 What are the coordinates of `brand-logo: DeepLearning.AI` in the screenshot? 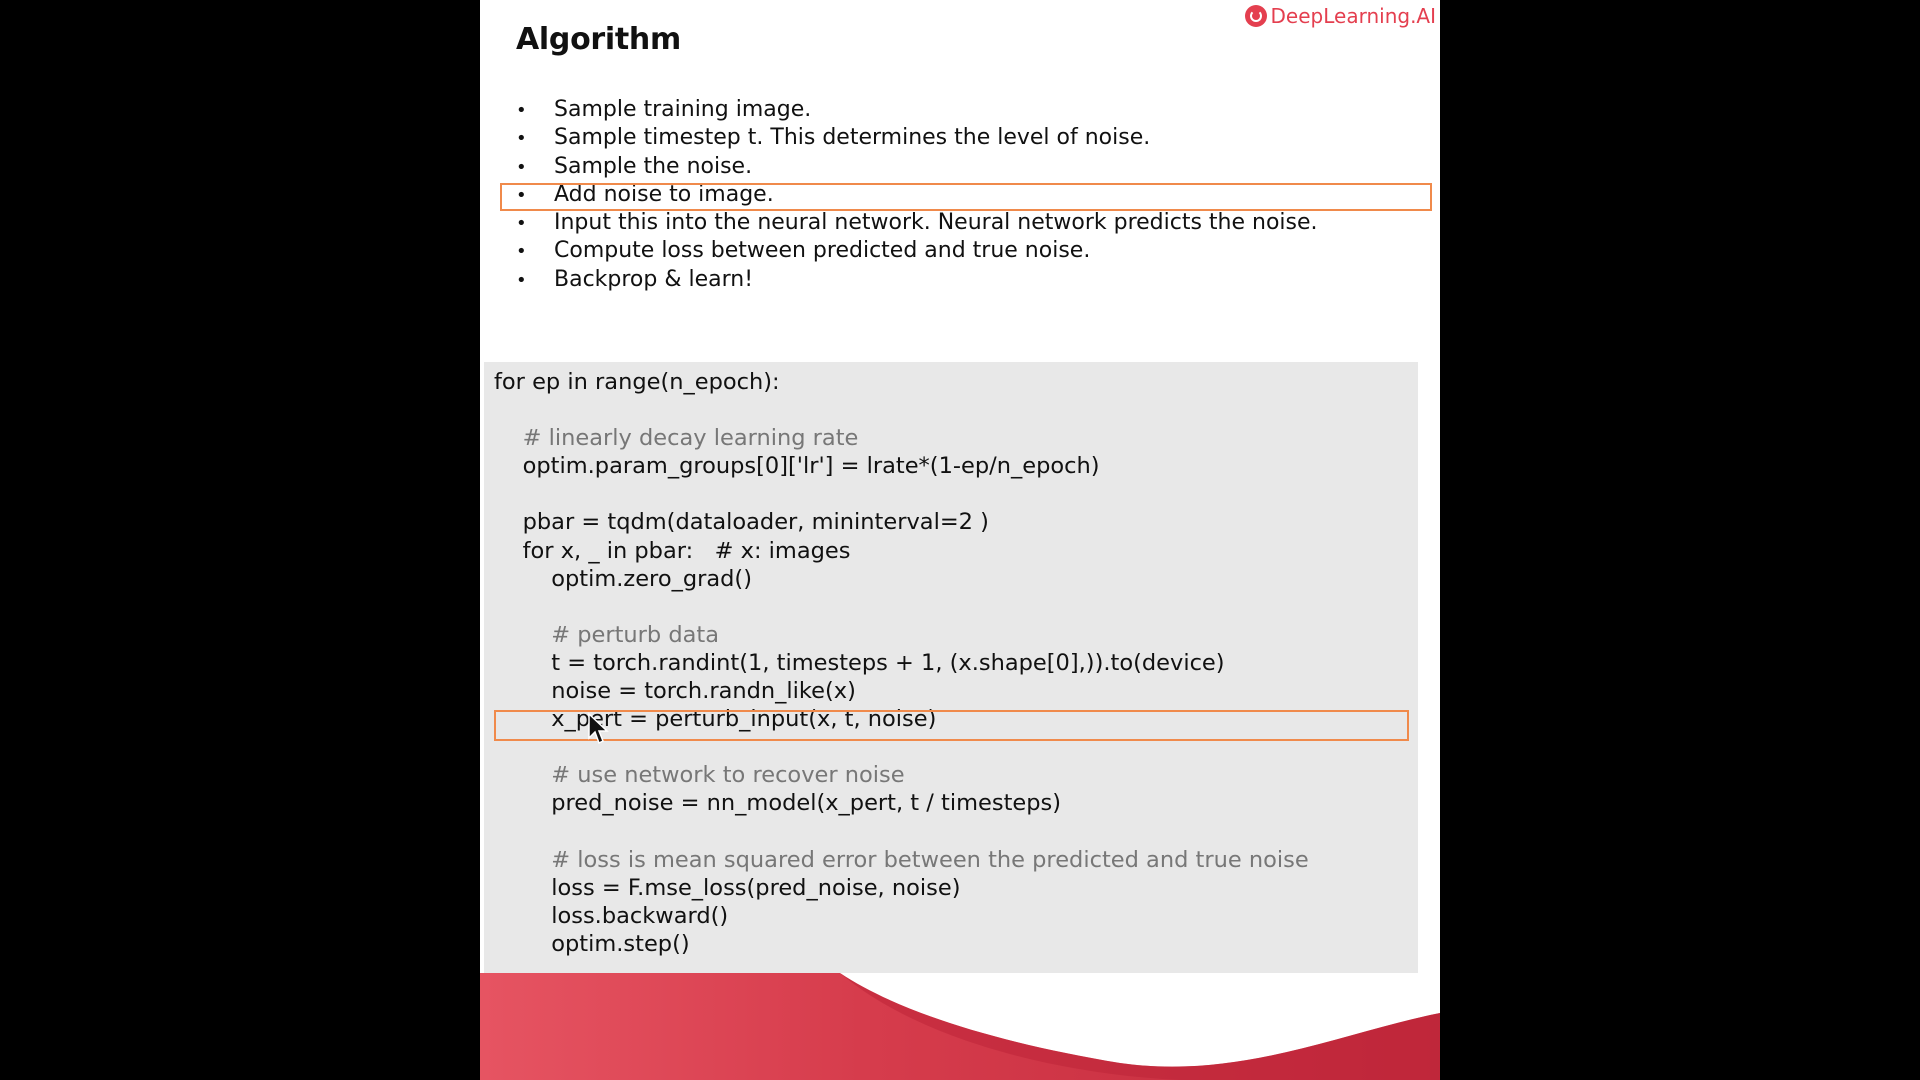 It's located at (1340, 16).